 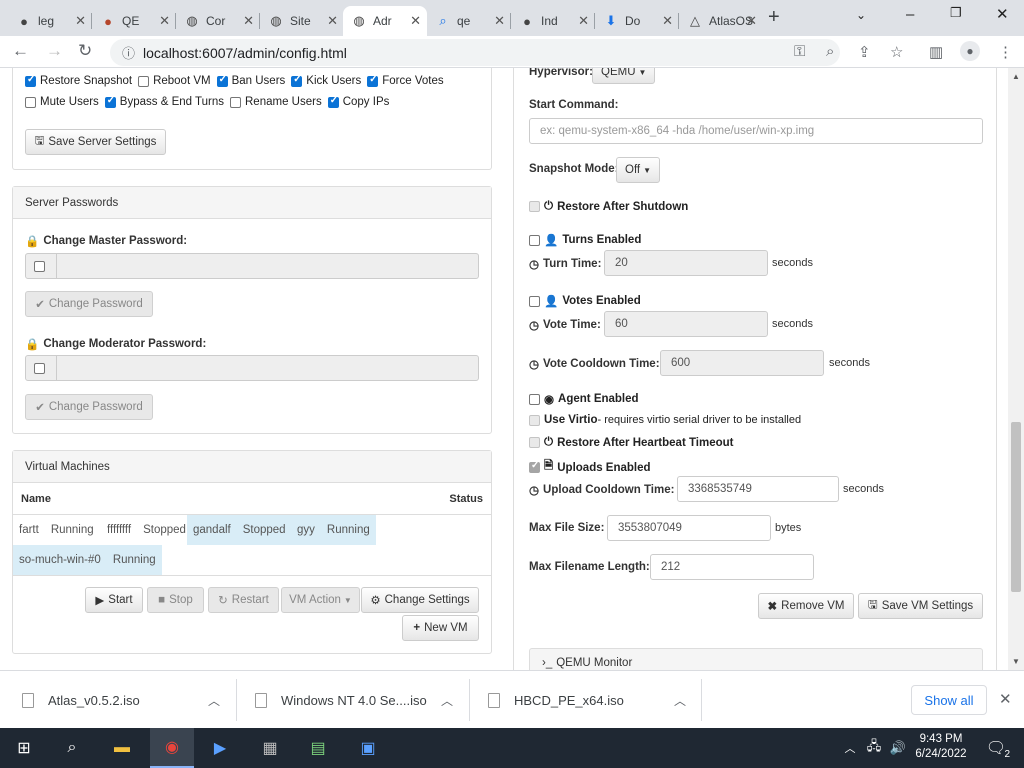 I want to click on copy-ips-checkbox, so click(x=333, y=101).